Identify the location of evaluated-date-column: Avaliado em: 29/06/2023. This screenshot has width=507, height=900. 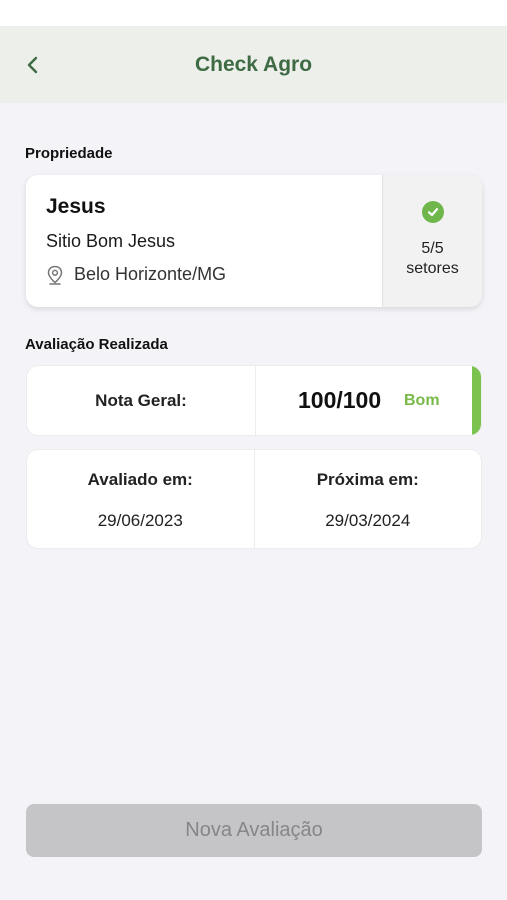
(141, 499).